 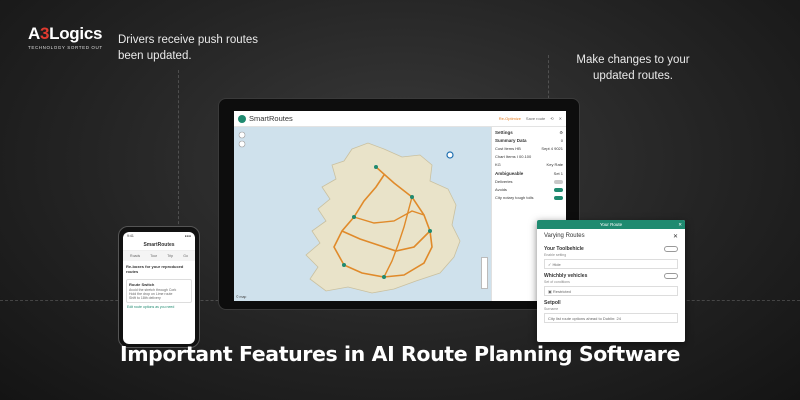 I want to click on land-mass, so click(x=383, y=218).